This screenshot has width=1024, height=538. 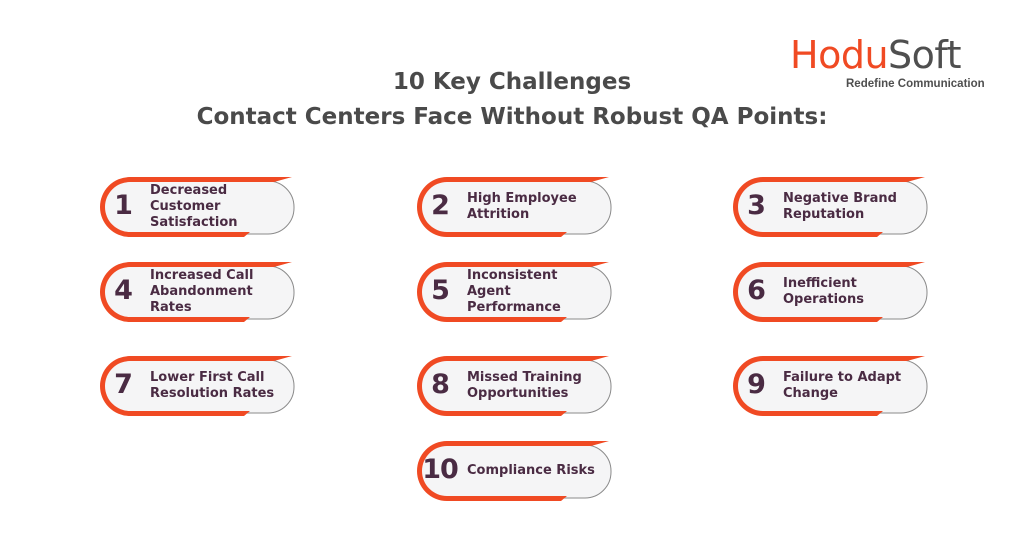 I want to click on challenge-label: Increased Call Abandonment Rates, so click(x=219, y=292).